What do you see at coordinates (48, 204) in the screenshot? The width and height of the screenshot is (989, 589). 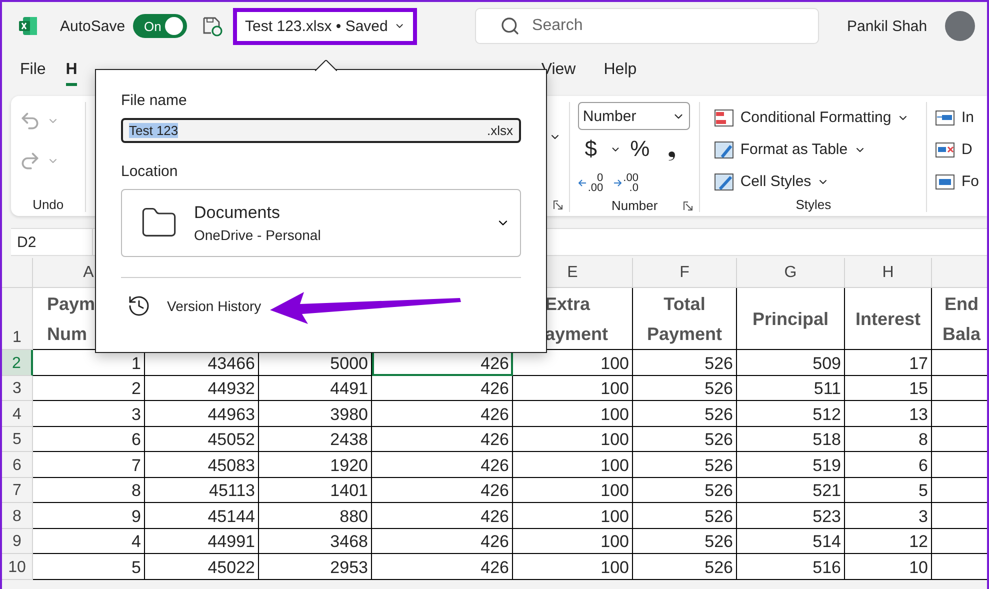 I see `group-label: Undo` at bounding box center [48, 204].